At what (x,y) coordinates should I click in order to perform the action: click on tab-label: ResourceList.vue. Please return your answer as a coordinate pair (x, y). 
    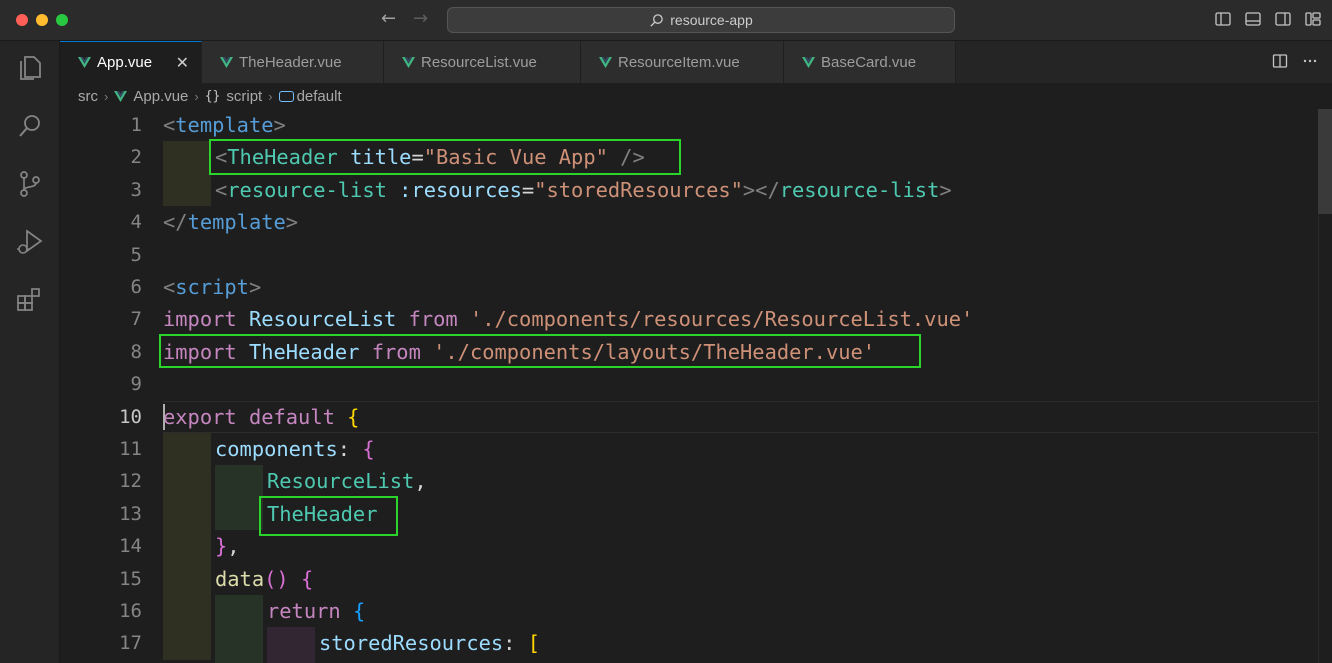
    Looking at the image, I should click on (479, 62).